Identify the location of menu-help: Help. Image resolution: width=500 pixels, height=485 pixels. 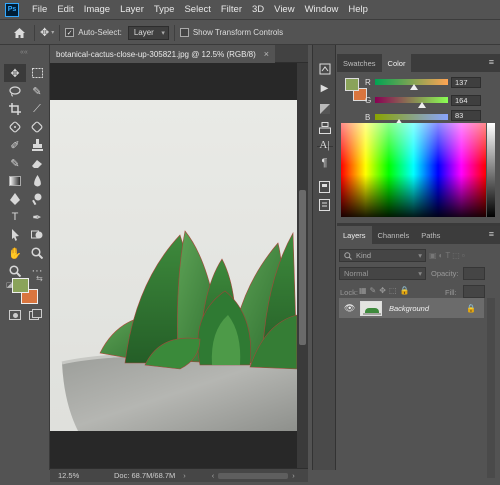
(358, 10).